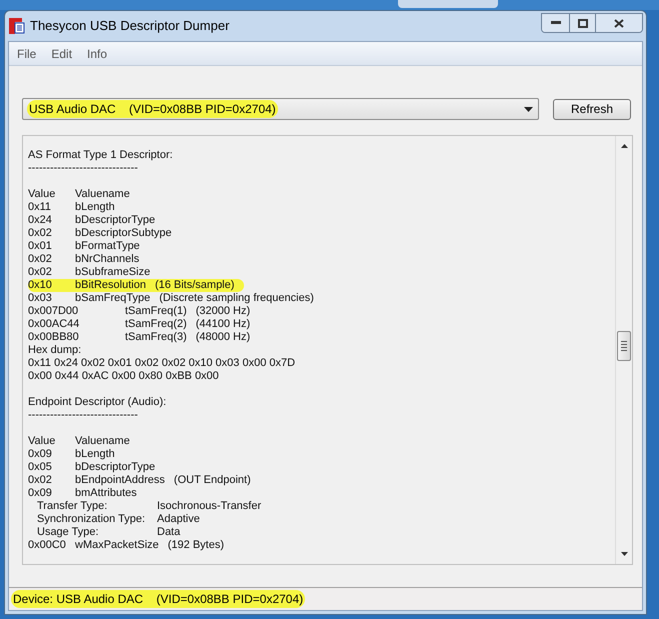 The image size is (659, 619). What do you see at coordinates (223, 311) in the screenshot?
I see `output-text: (32000 Hz)` at bounding box center [223, 311].